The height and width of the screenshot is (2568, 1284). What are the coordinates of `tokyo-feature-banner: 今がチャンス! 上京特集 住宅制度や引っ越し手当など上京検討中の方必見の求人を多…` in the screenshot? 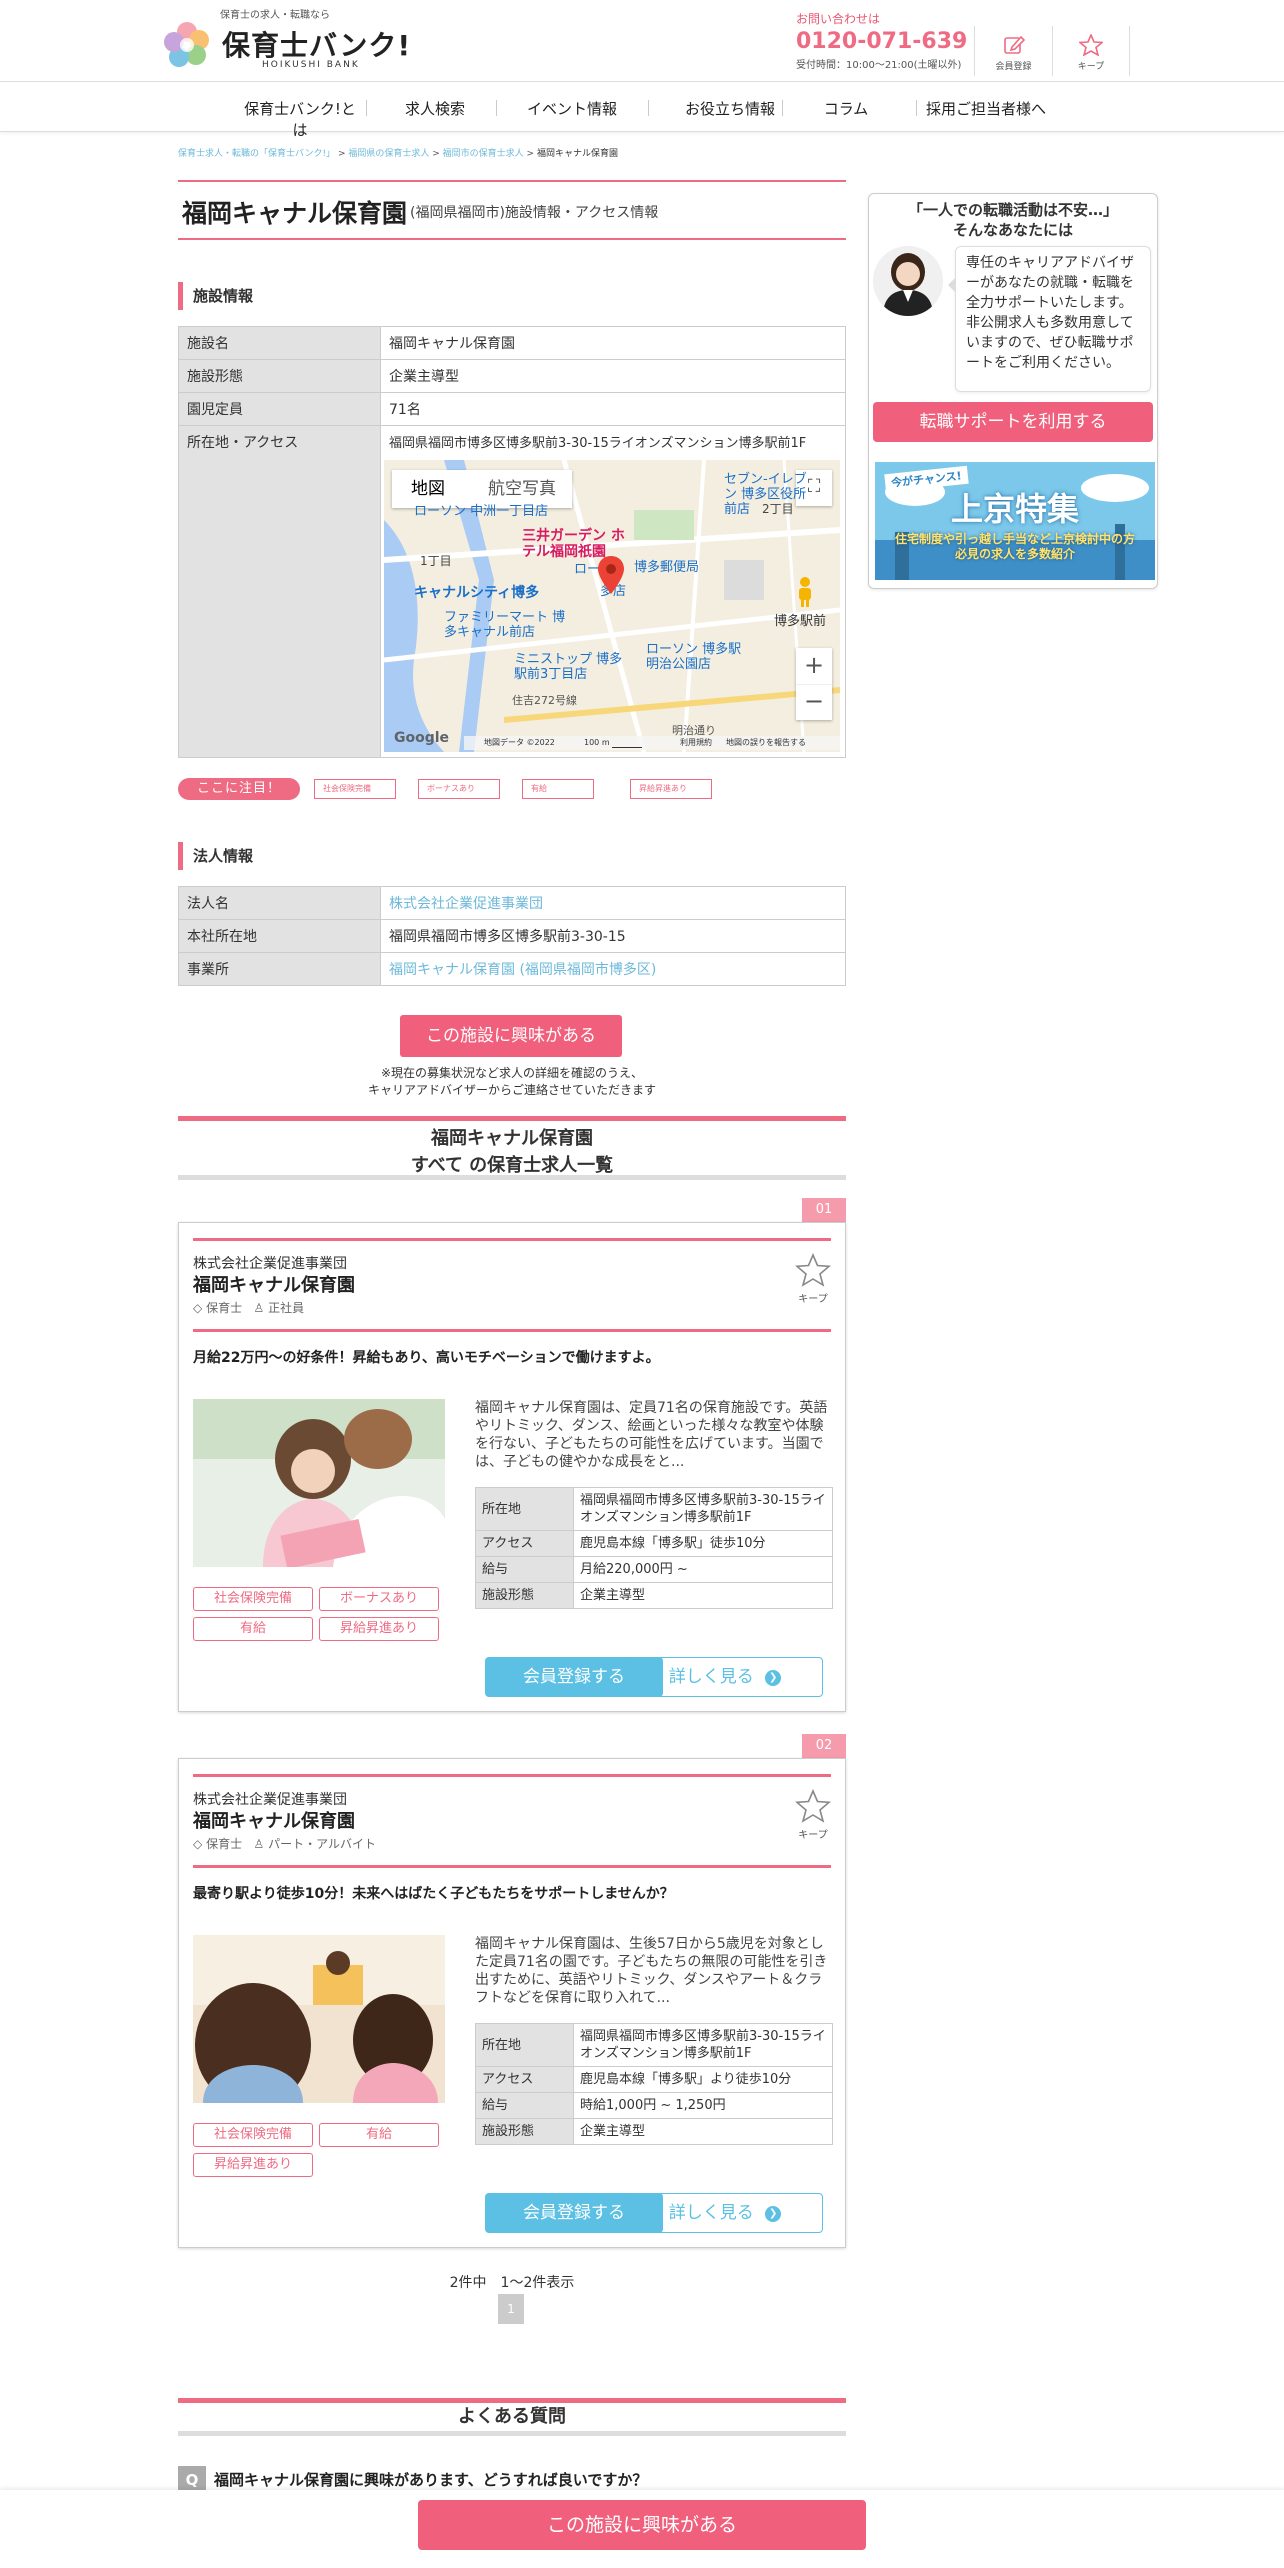 It's located at (1015, 521).